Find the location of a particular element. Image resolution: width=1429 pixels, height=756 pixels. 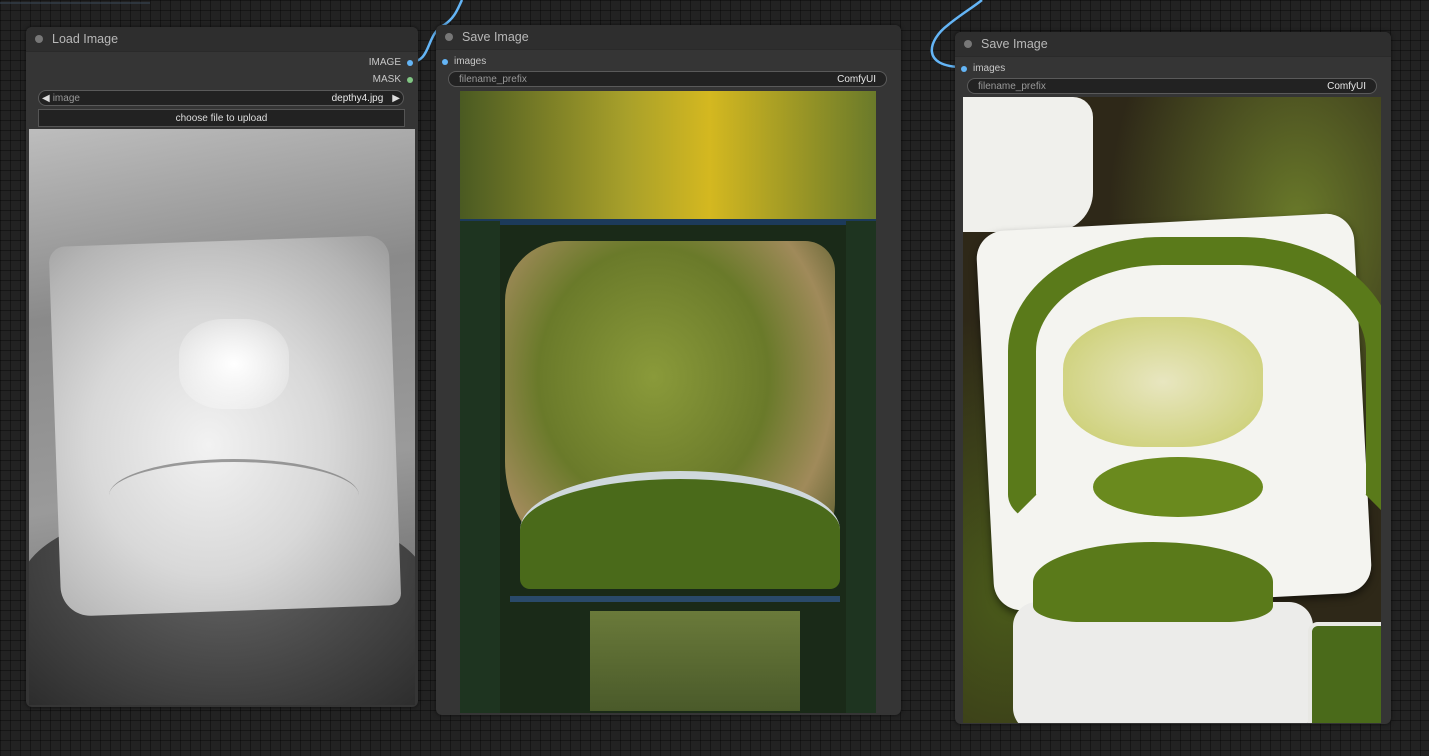

small-plate-top is located at coordinates (1028, 164).